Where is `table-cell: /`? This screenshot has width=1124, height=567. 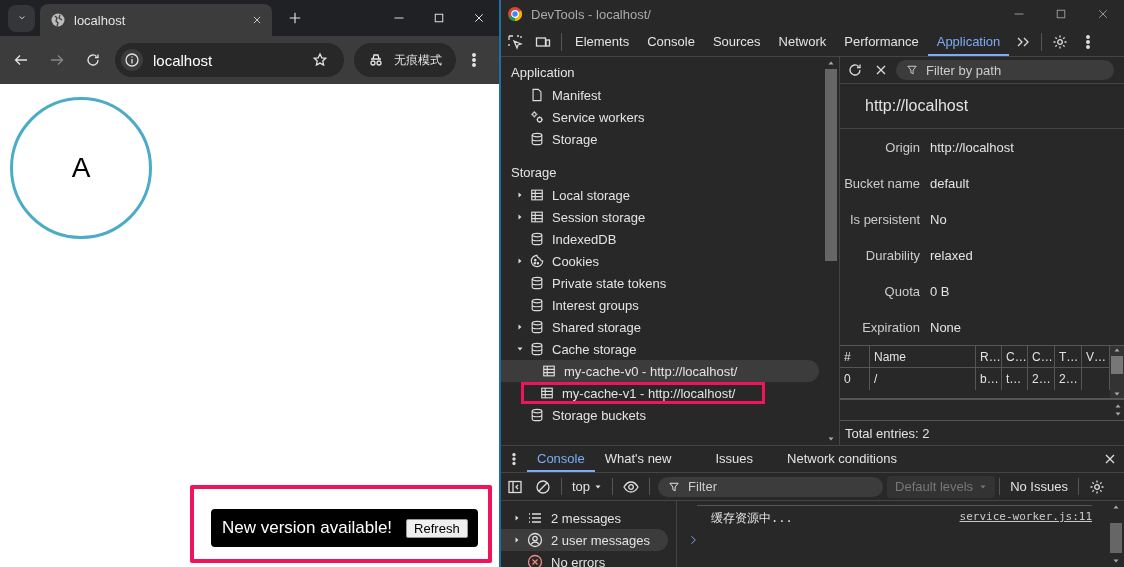
table-cell: / is located at coordinates (923, 379).